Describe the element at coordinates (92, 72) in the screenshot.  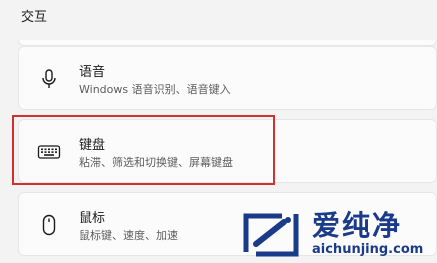
I see `settings-item-title: 语音` at that location.